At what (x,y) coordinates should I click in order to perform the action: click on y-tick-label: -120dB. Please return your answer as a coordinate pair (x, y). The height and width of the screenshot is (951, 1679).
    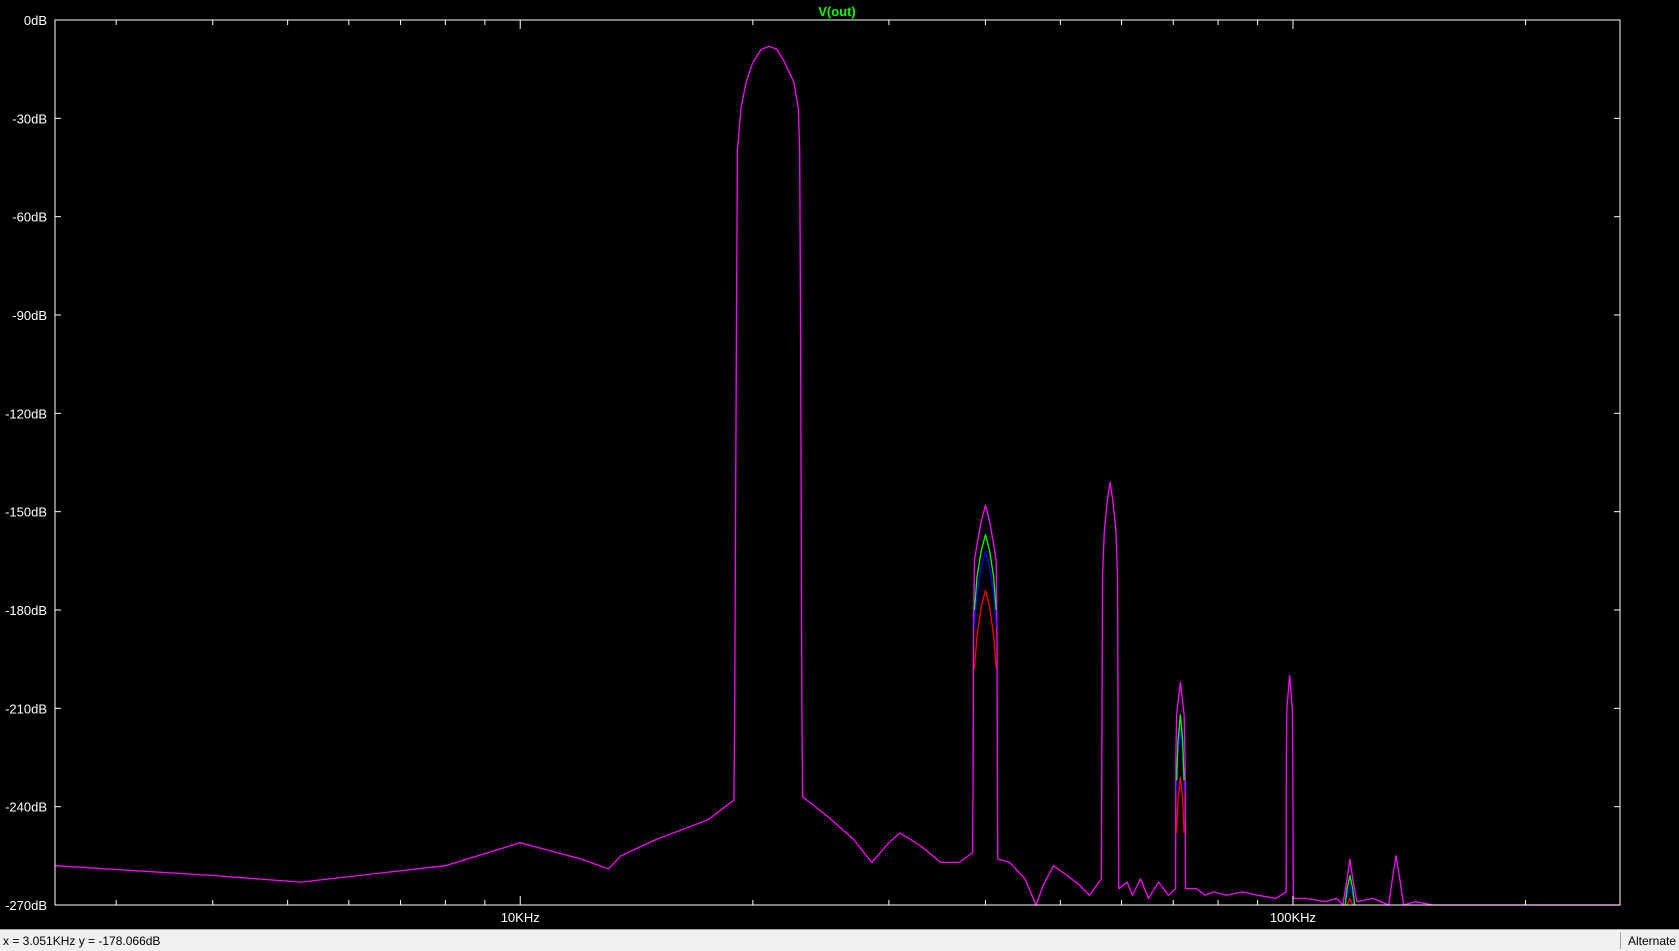
    Looking at the image, I should click on (26, 413).